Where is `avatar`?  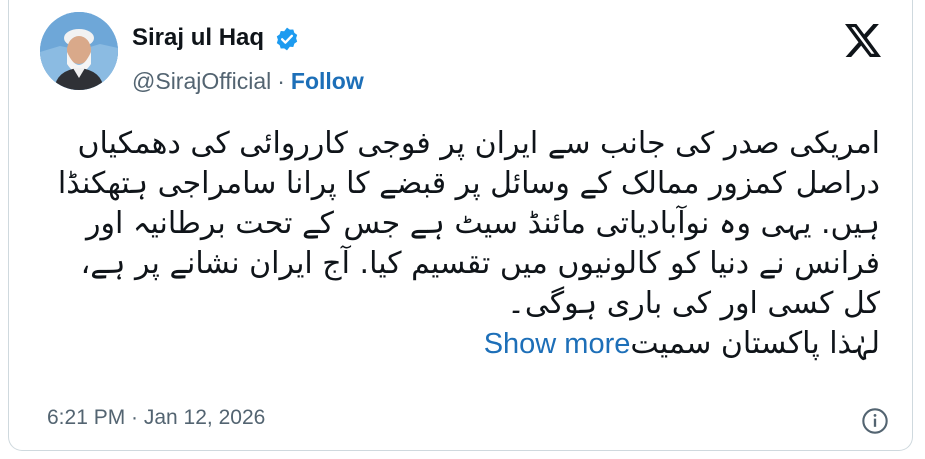 avatar is located at coordinates (79, 51).